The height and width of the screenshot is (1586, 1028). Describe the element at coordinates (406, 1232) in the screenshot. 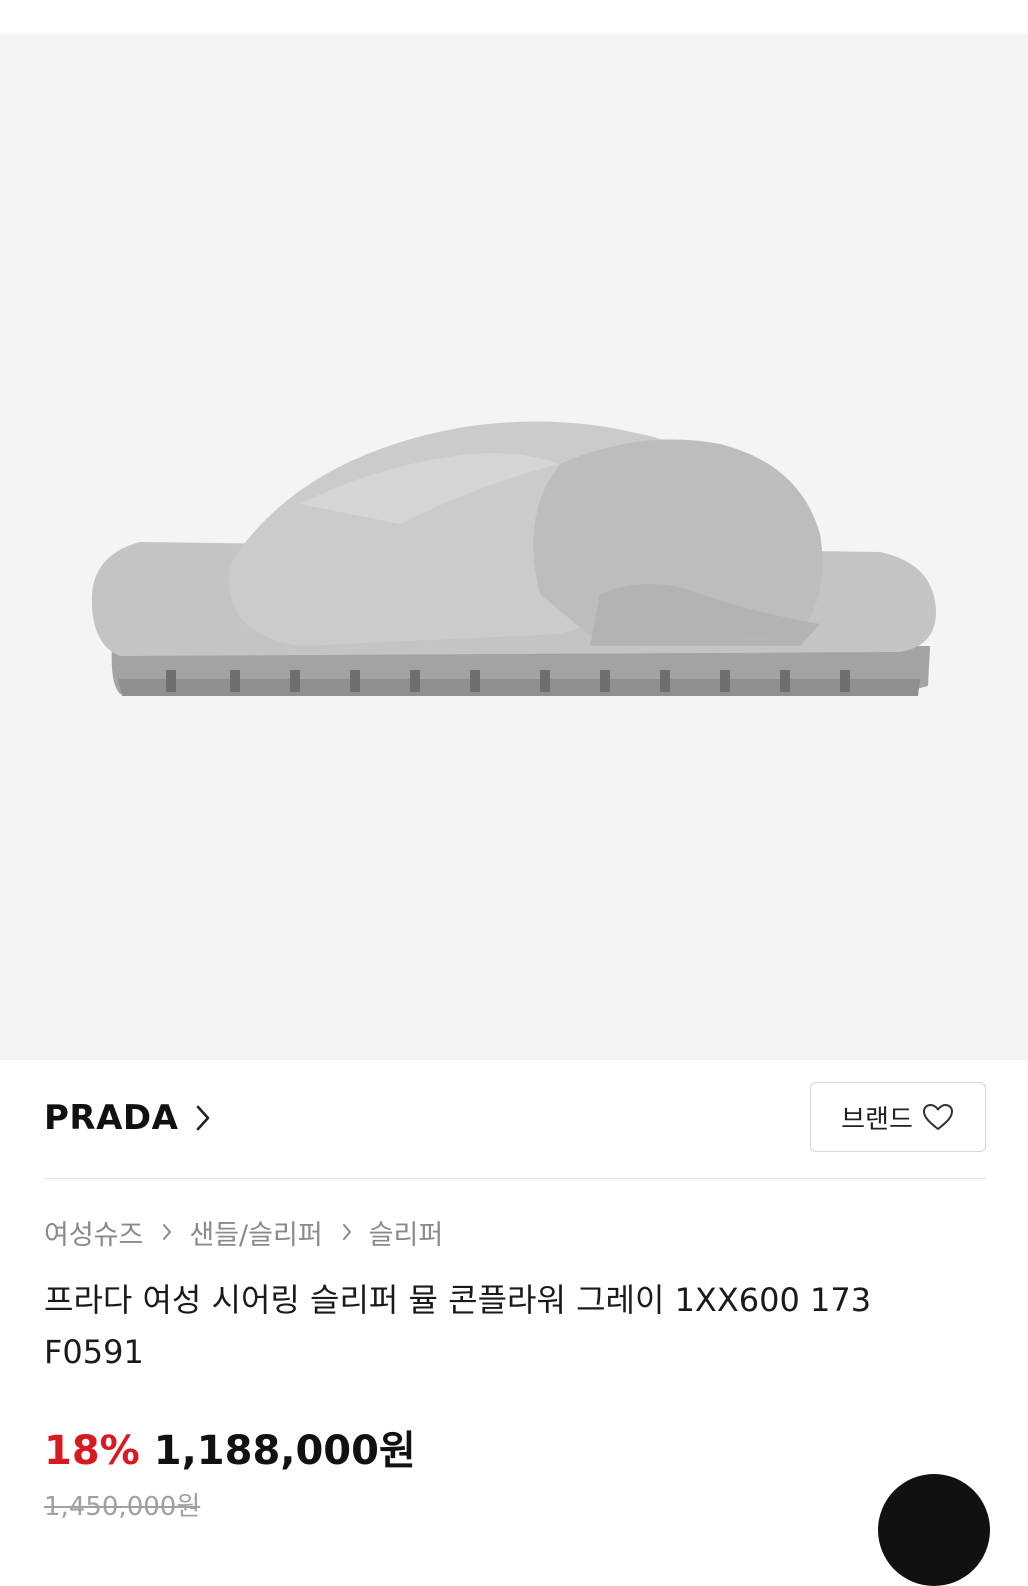

I see `breadcrumb-item-slippers: 슬리퍼` at that location.